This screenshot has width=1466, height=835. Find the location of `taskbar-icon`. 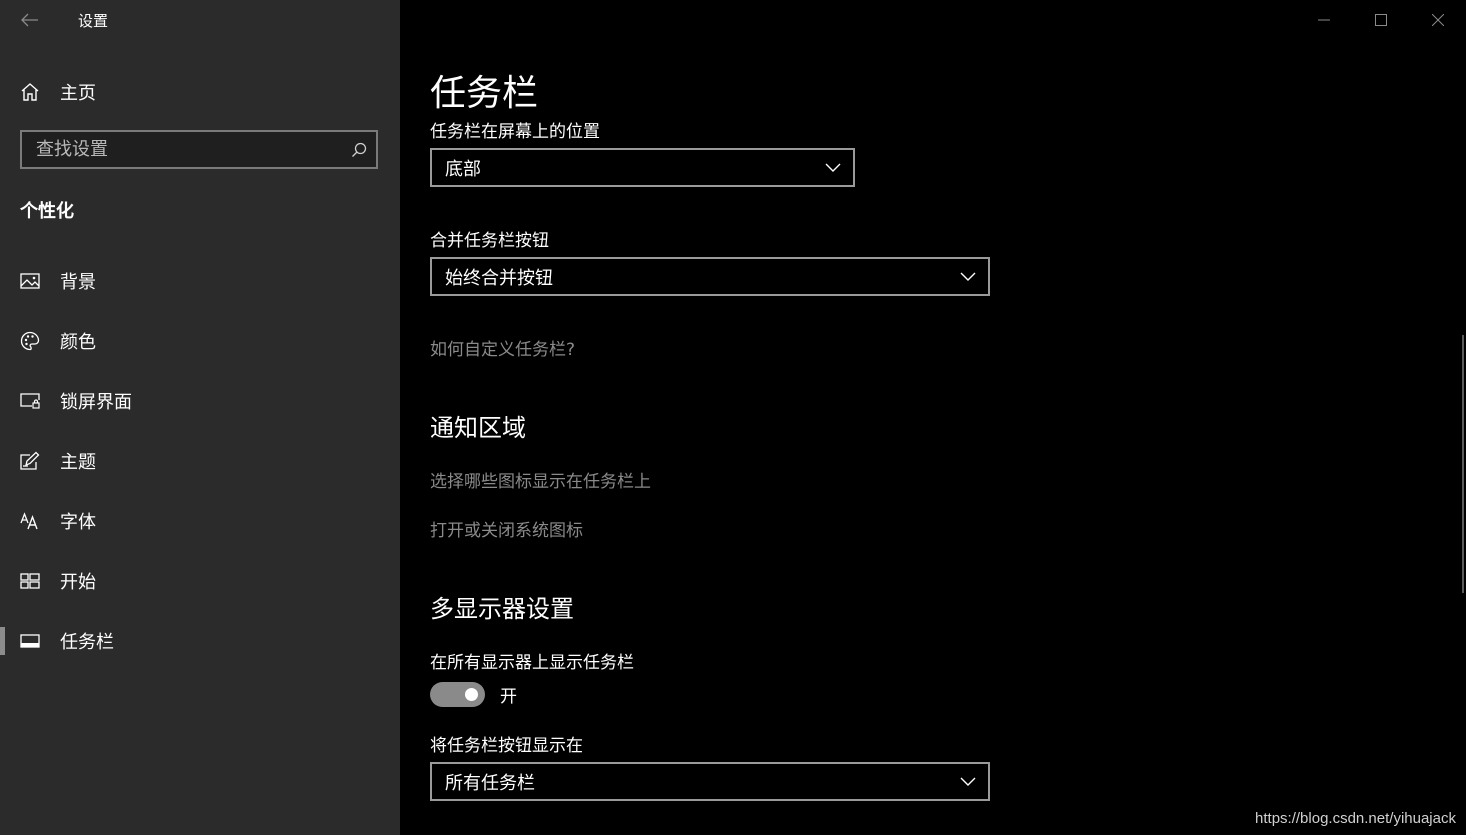

taskbar-icon is located at coordinates (30, 641).